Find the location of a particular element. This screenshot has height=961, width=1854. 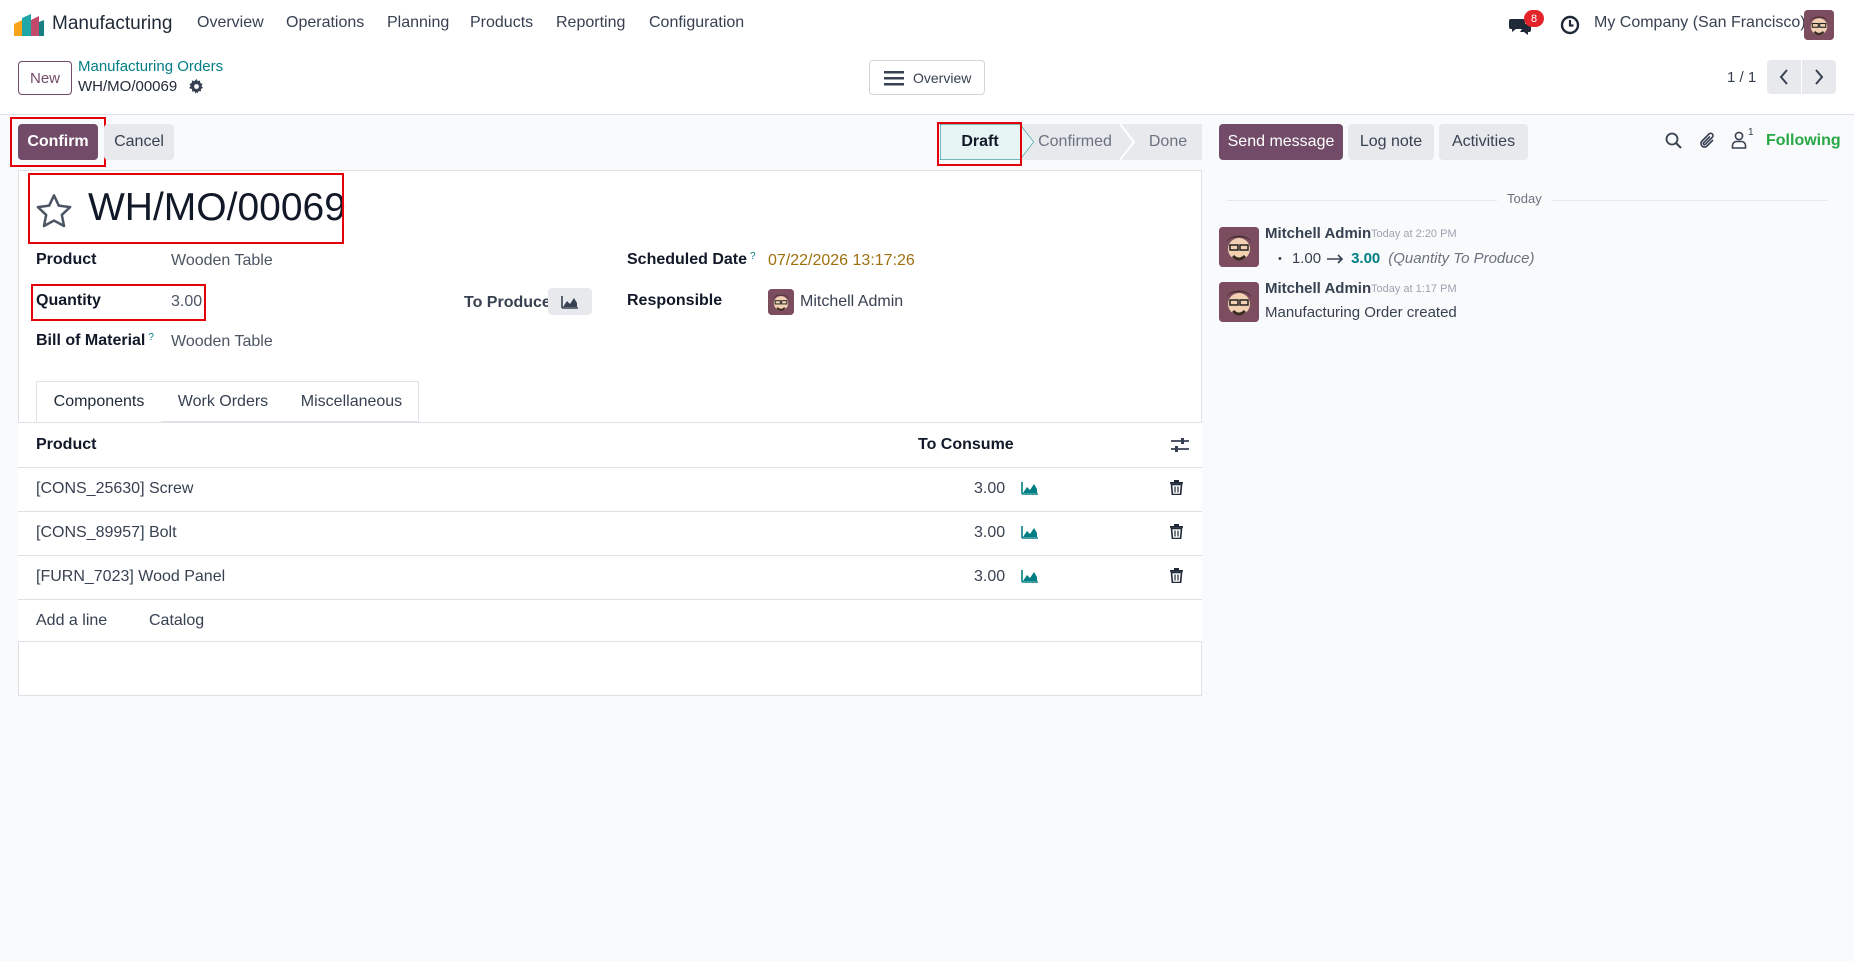

table-row: [CONS_89957] Bolt 3.00 is located at coordinates (610, 534).